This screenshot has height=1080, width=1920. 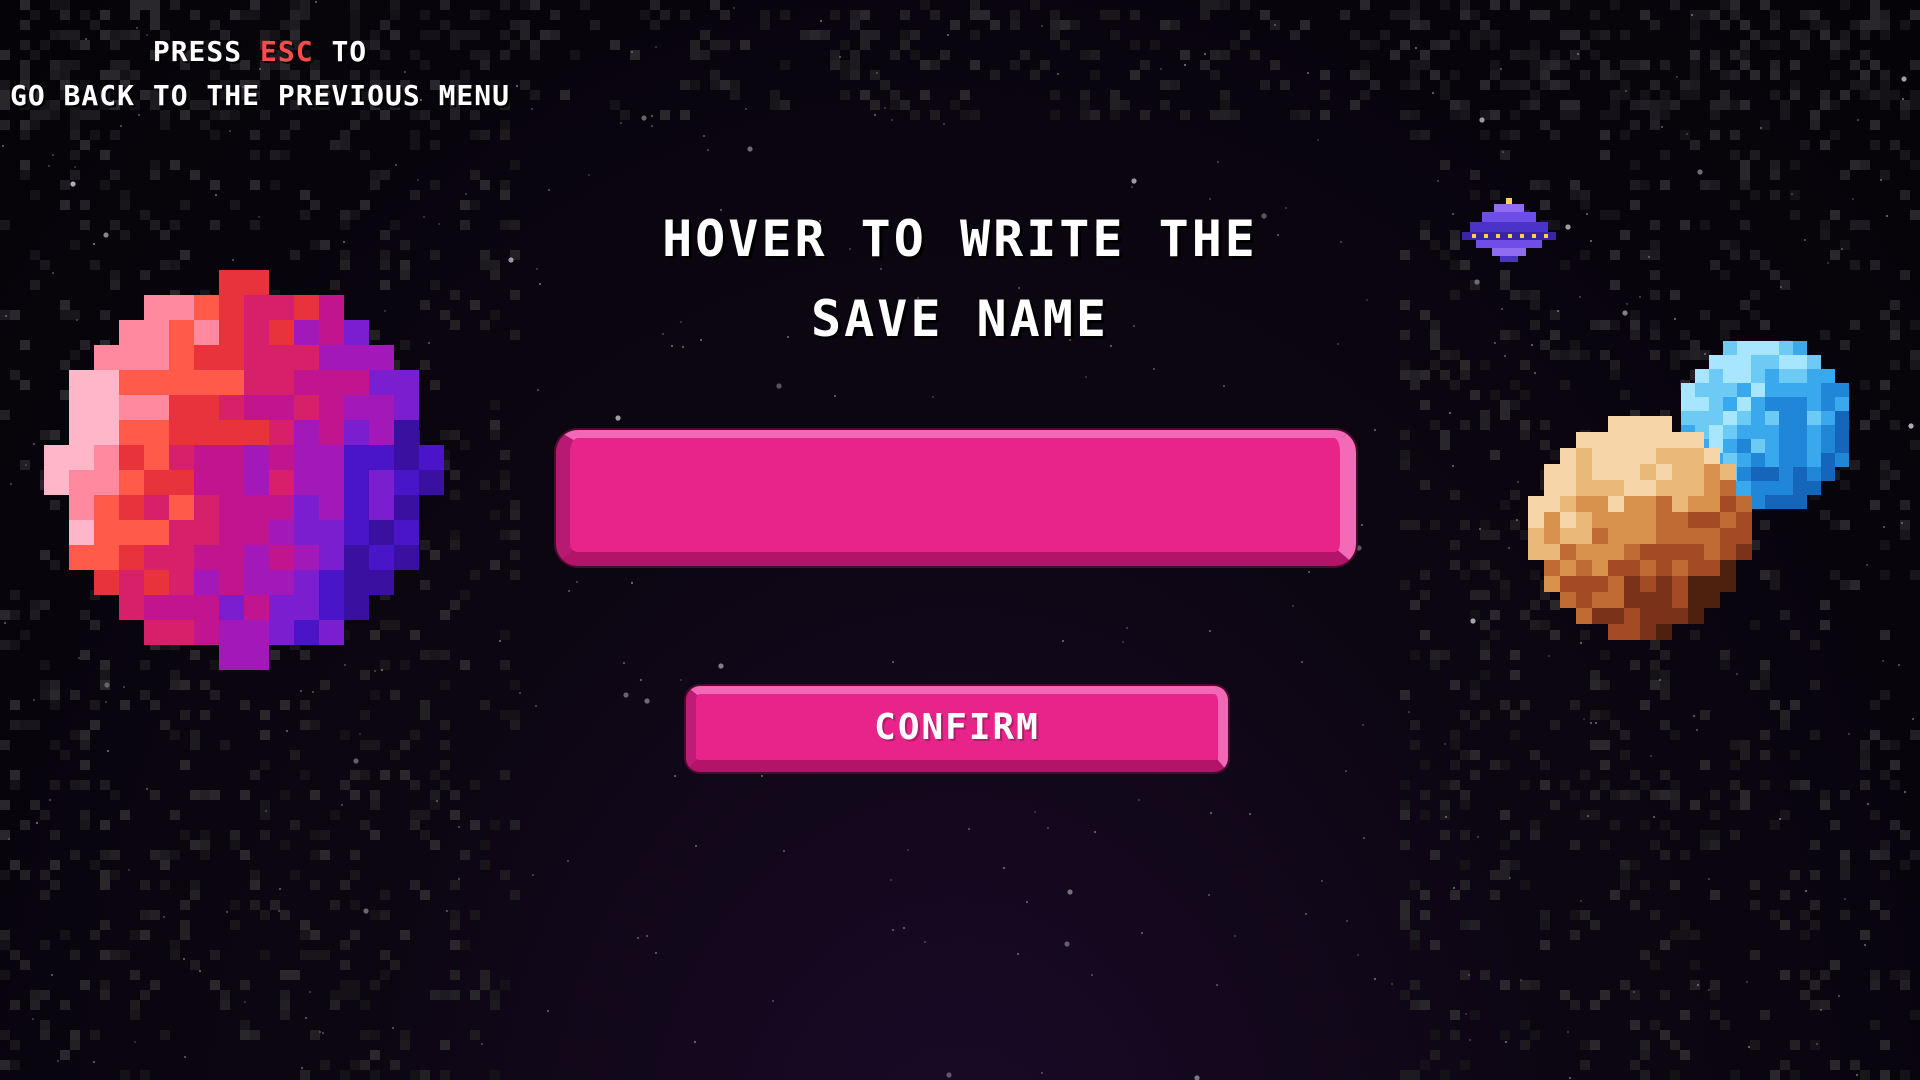 What do you see at coordinates (956, 498) in the screenshot?
I see `save-name-input` at bounding box center [956, 498].